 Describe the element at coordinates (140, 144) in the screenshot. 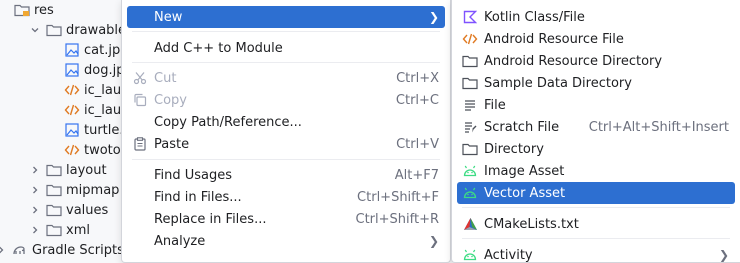

I see `clipboard-icon` at that location.